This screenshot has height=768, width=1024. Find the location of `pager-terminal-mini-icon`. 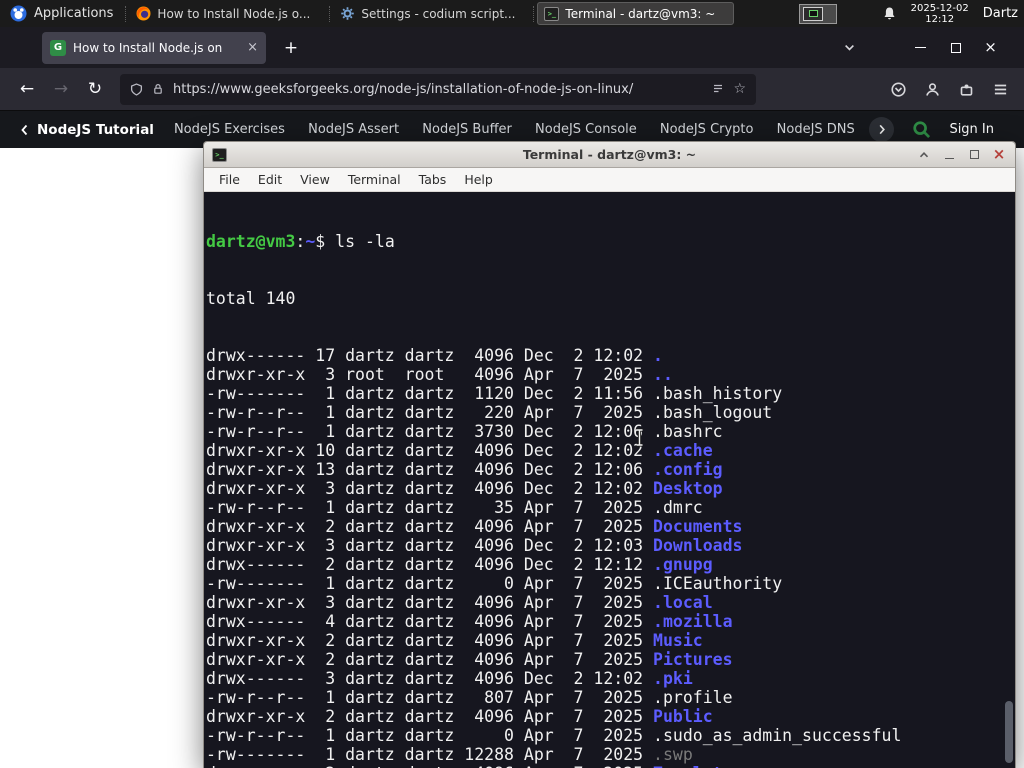

pager-terminal-mini-icon is located at coordinates (813, 13).